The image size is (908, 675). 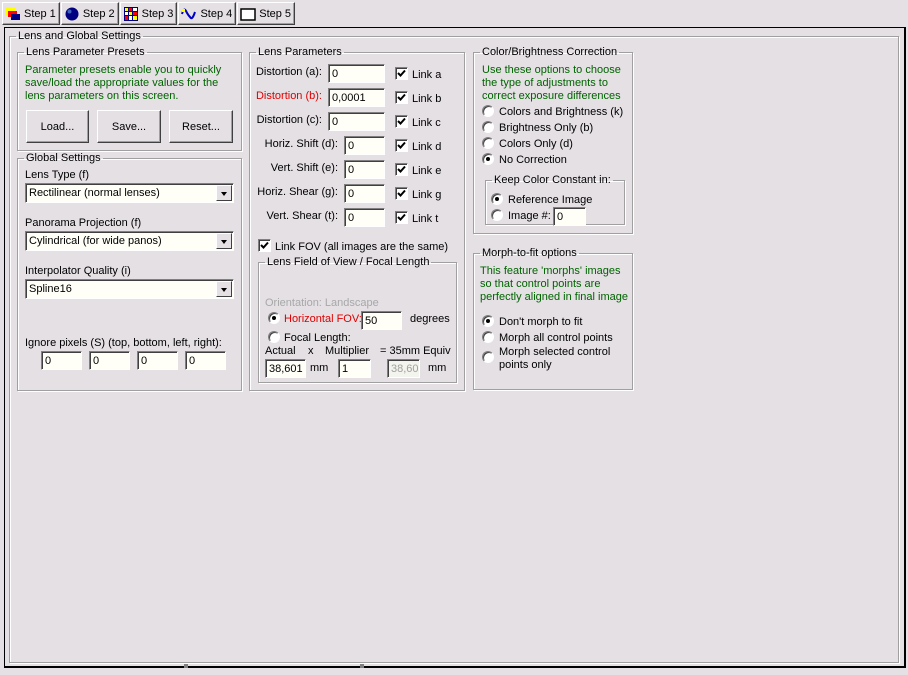 I want to click on morph-selected-radio, so click(x=488, y=357).